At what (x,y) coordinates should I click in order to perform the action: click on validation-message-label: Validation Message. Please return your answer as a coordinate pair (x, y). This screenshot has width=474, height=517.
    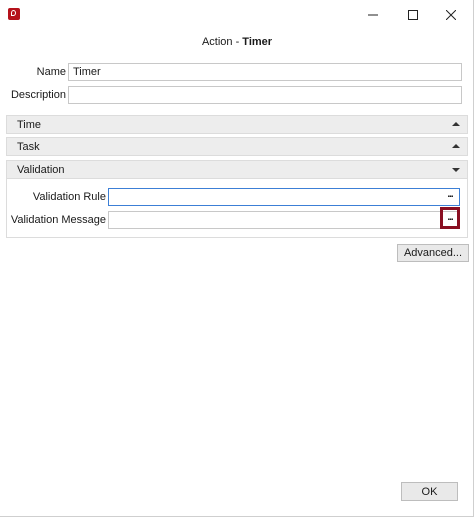
    Looking at the image, I should click on (58, 220).